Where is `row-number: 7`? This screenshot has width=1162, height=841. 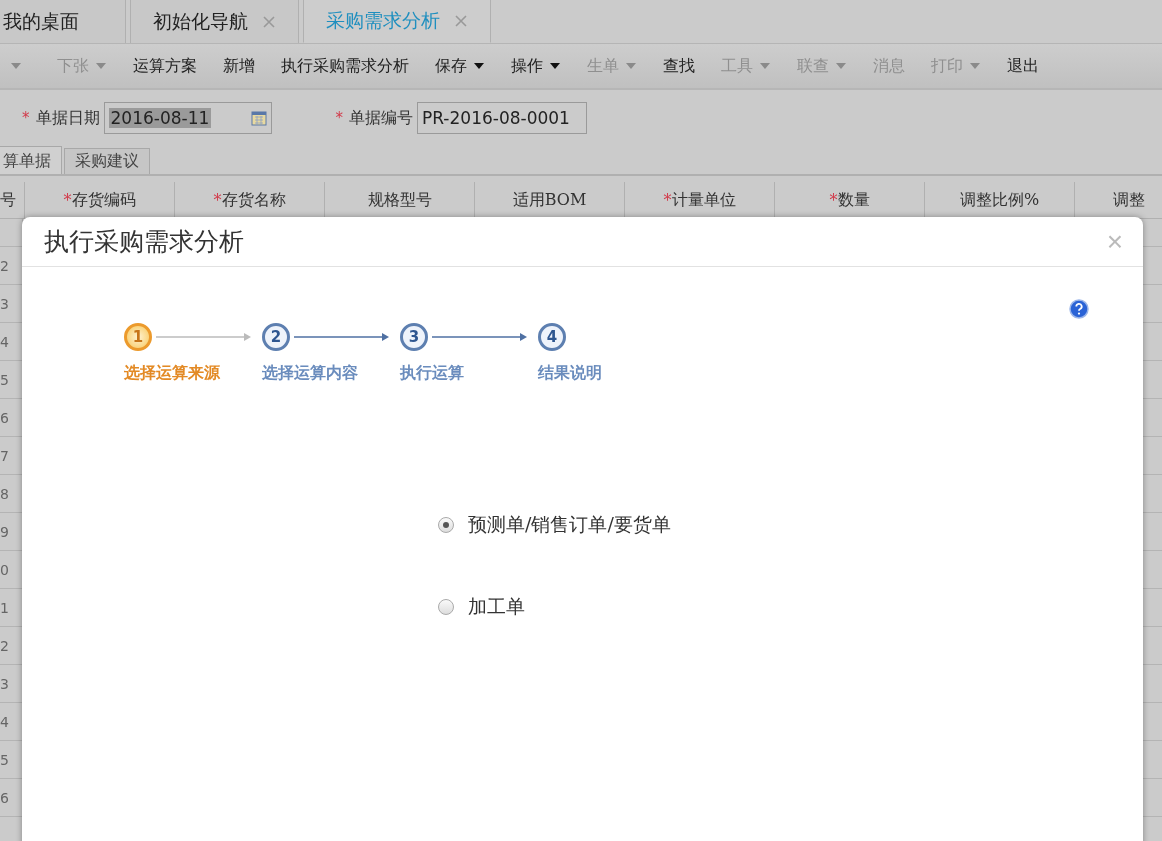 row-number: 7 is located at coordinates (4, 455).